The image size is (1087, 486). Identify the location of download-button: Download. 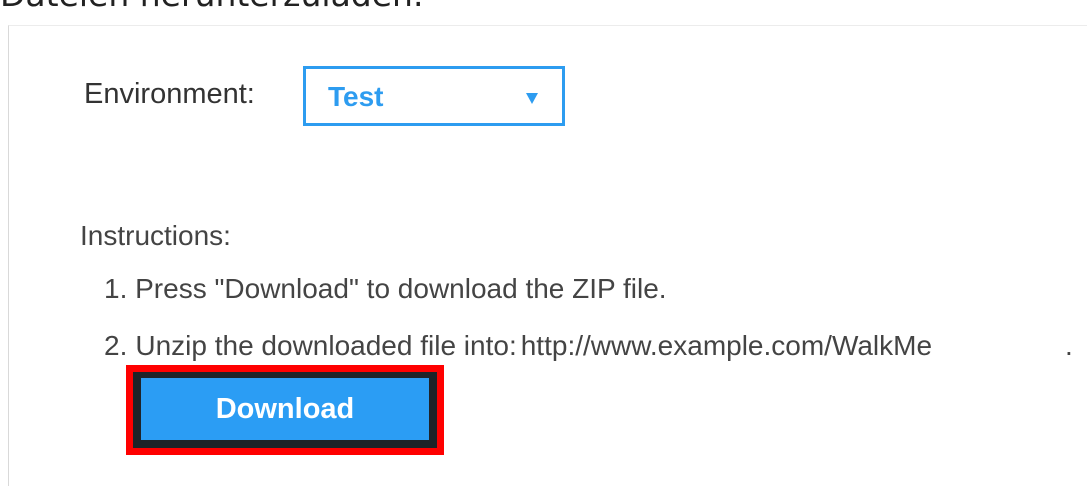
(285, 409).